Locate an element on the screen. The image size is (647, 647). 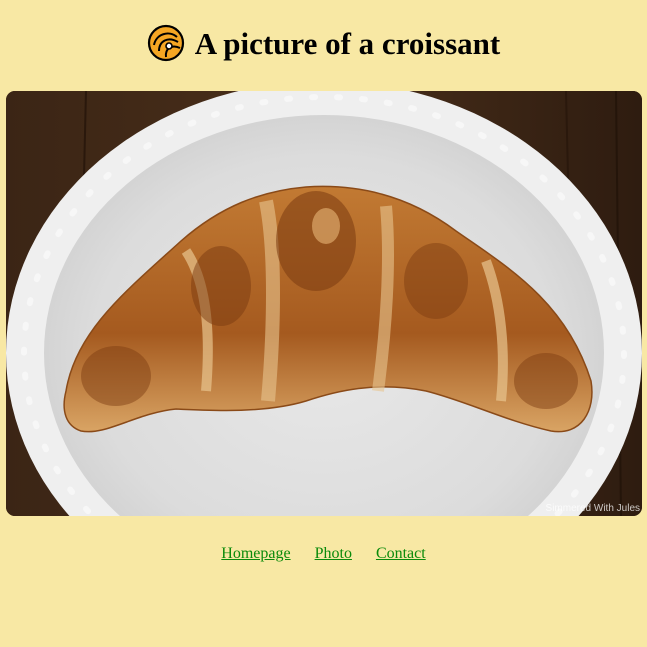
croissant-icon is located at coordinates (166, 43).